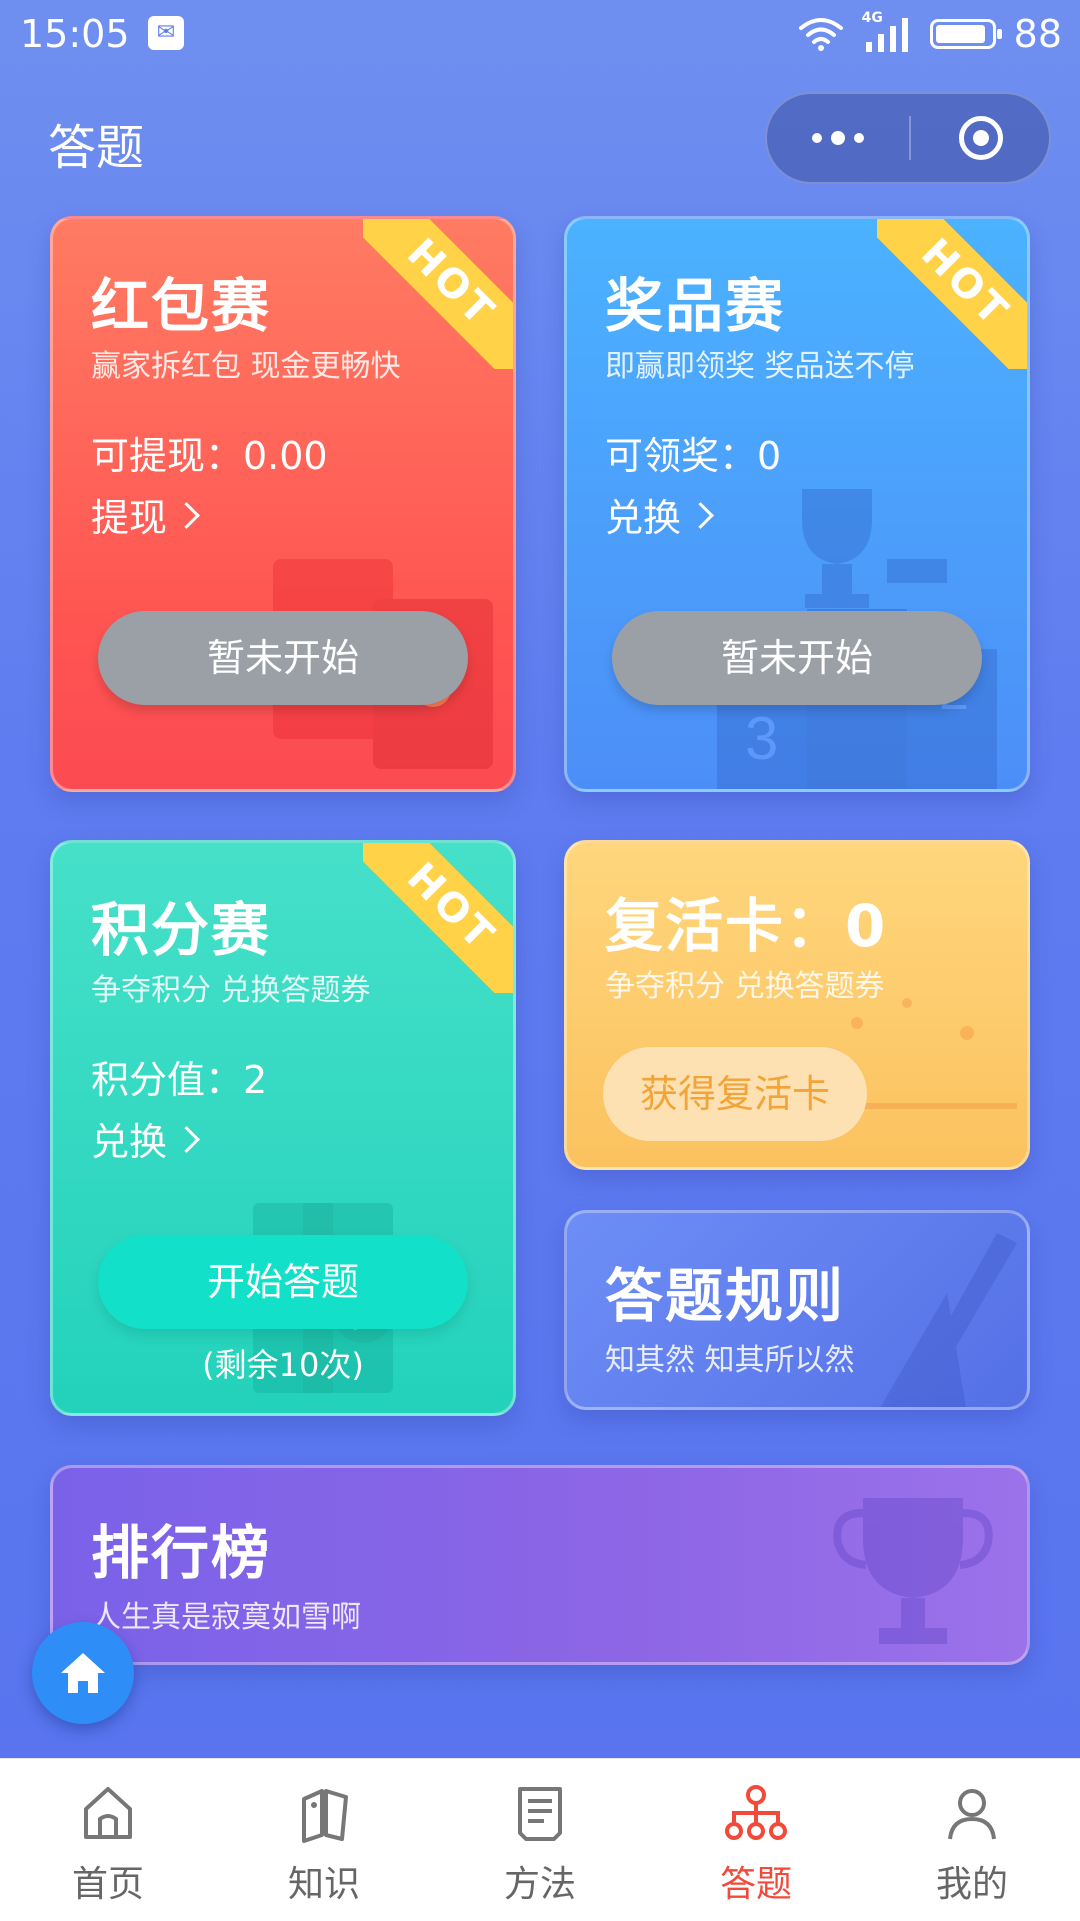 The width and height of the screenshot is (1080, 1921). Describe the element at coordinates (107, 1884) in the screenshot. I see `tab-label: 首页` at that location.